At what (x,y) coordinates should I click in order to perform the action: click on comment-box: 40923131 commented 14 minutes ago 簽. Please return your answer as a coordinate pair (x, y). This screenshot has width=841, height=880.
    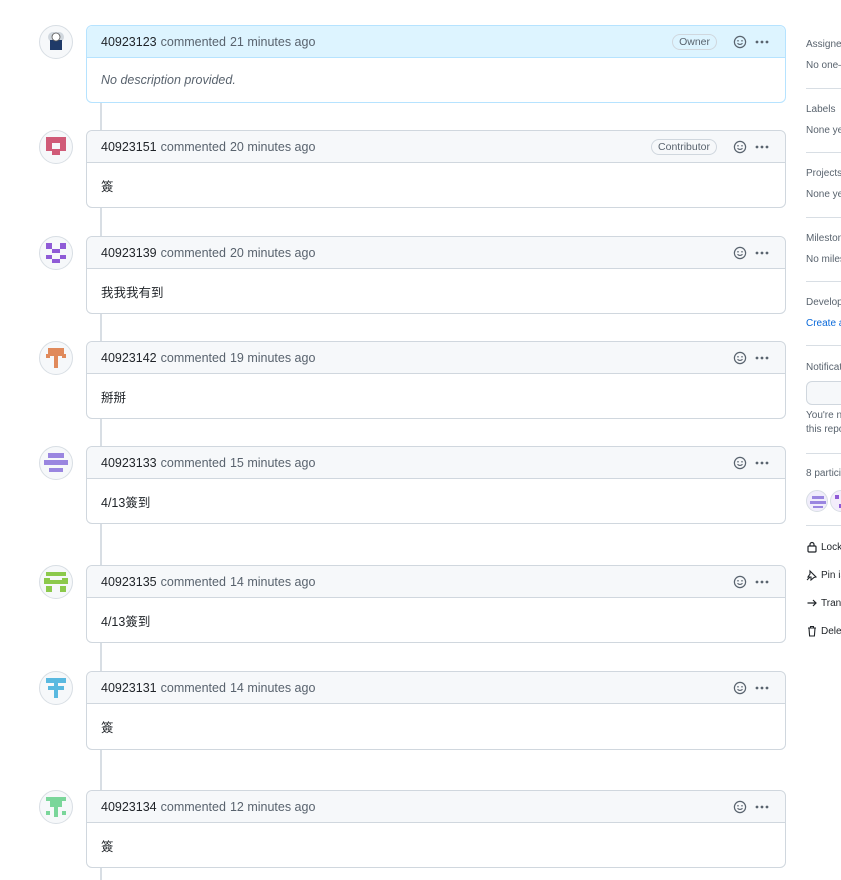
    Looking at the image, I should click on (436, 710).